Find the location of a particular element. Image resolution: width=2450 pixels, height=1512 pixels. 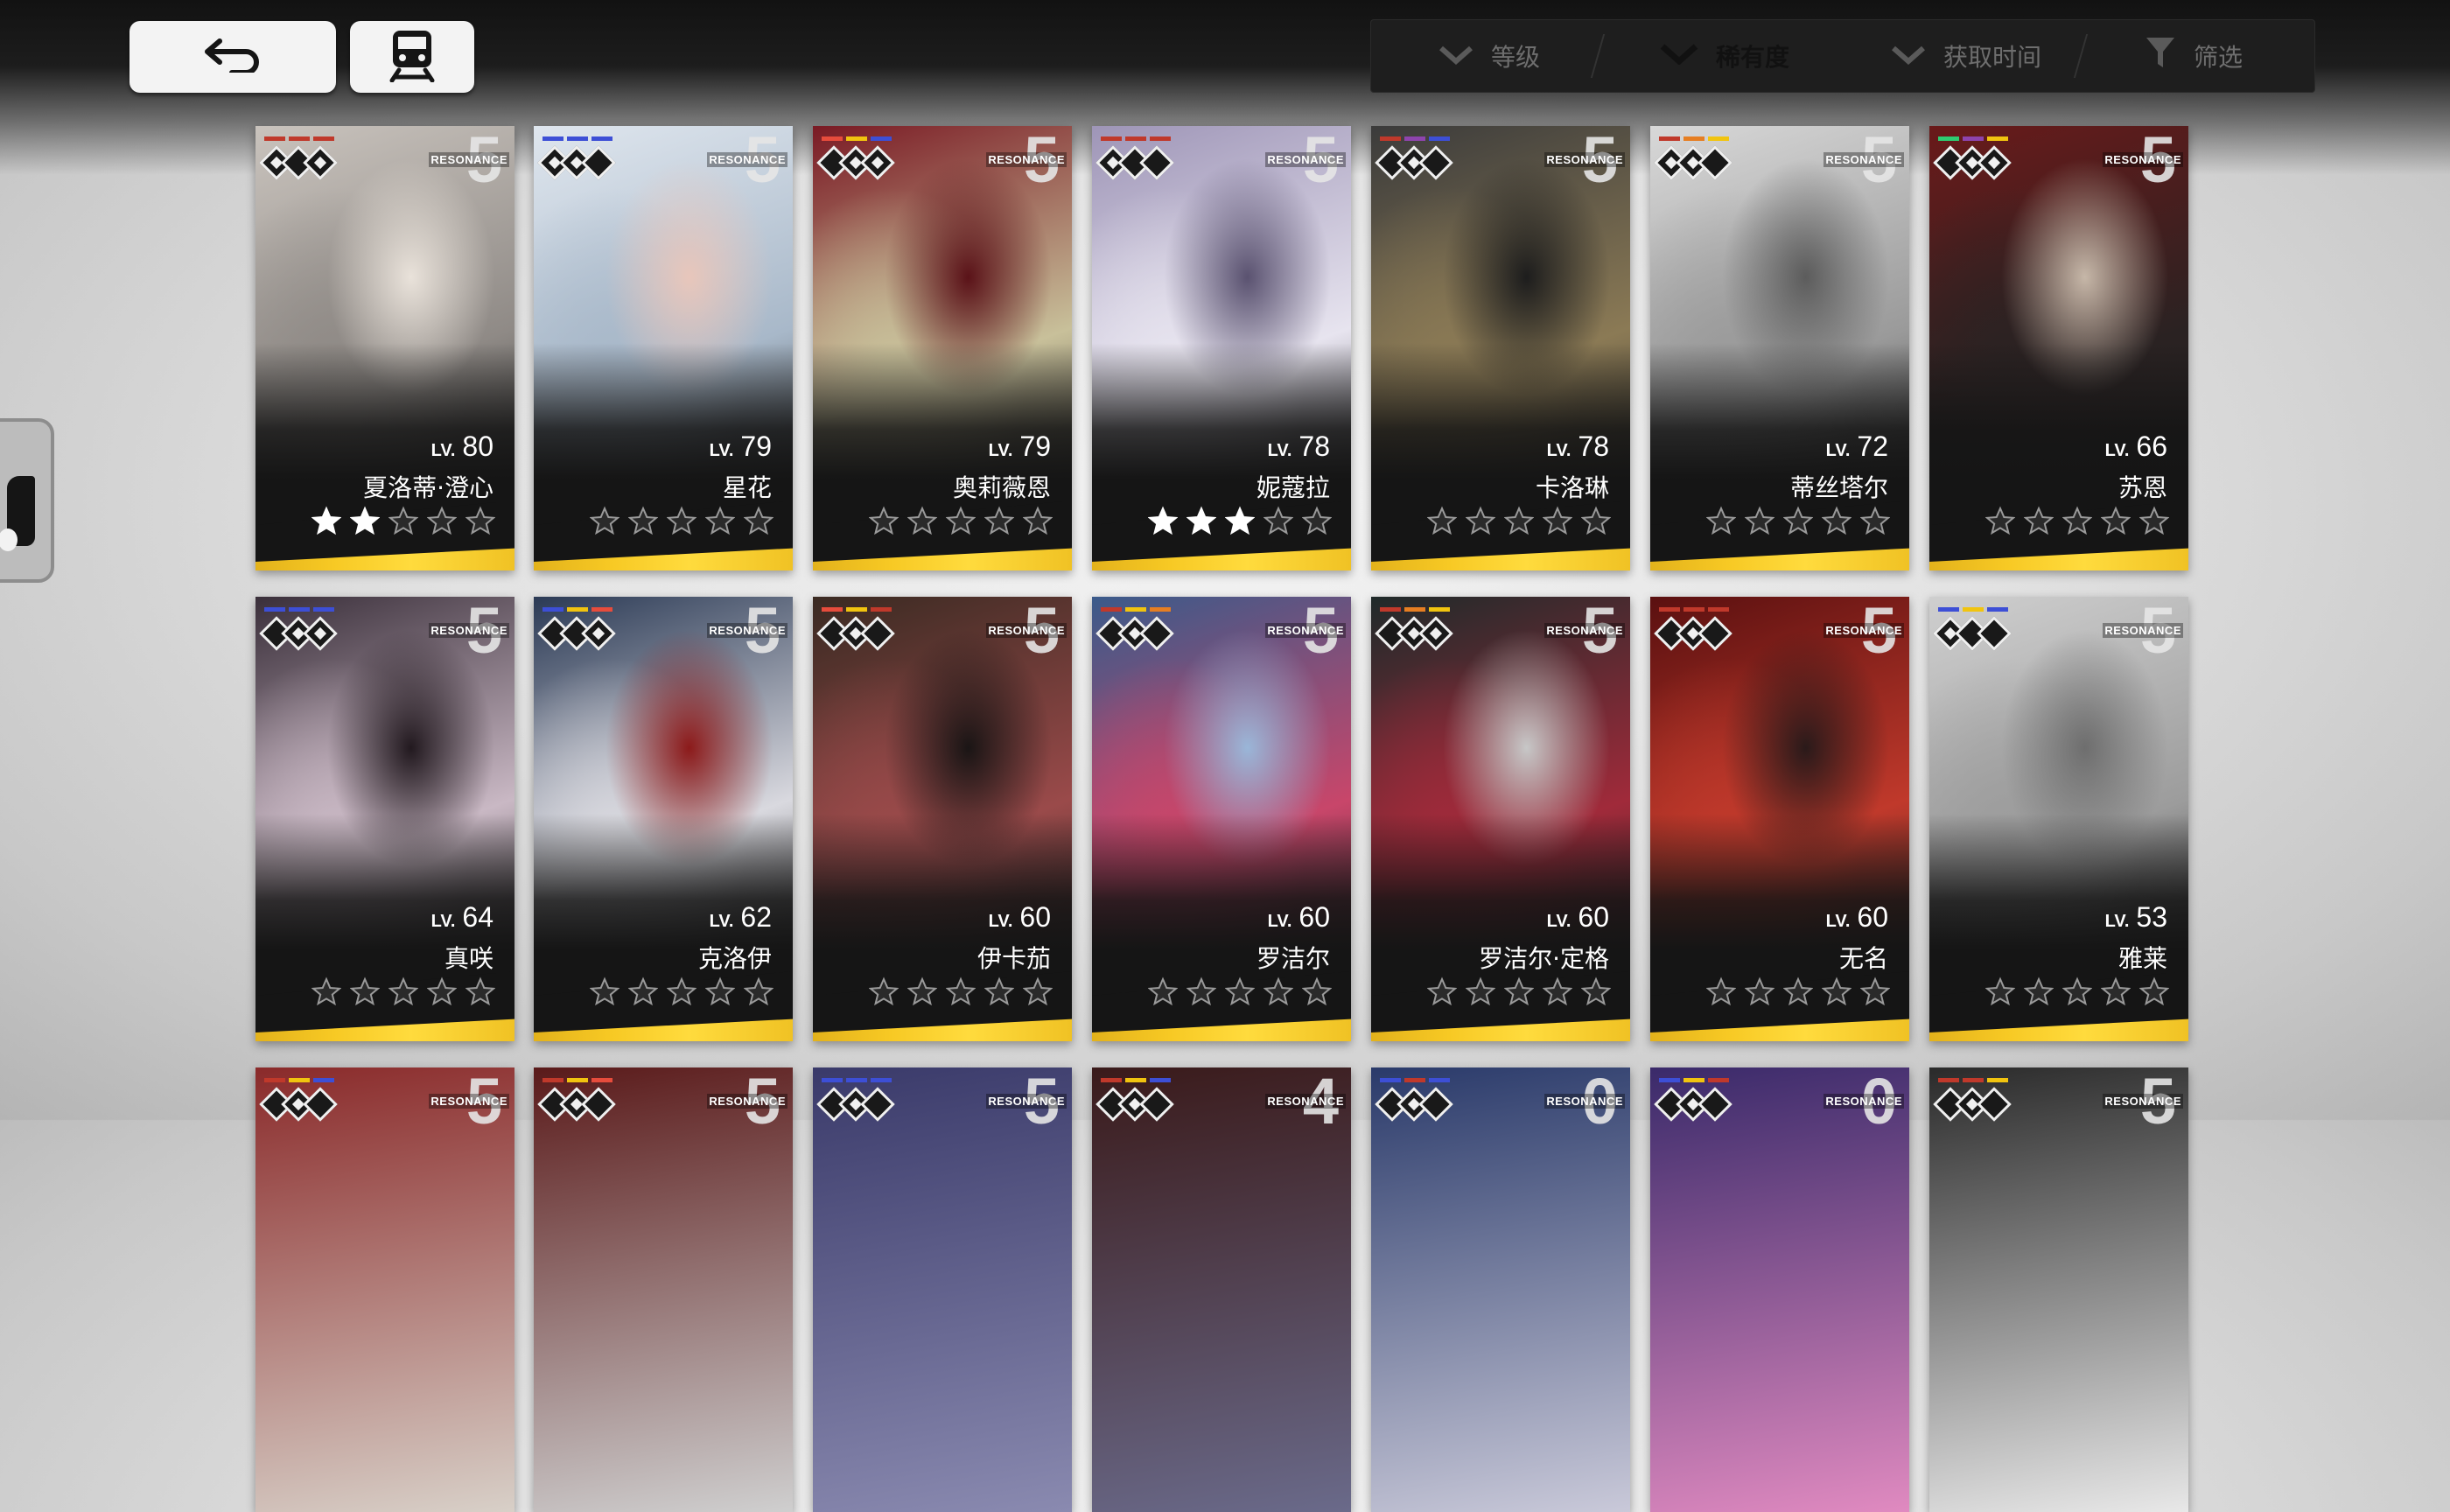

character-card: 5 RESONANCE LV. 60 罗洁尔 is located at coordinates (1221, 819).